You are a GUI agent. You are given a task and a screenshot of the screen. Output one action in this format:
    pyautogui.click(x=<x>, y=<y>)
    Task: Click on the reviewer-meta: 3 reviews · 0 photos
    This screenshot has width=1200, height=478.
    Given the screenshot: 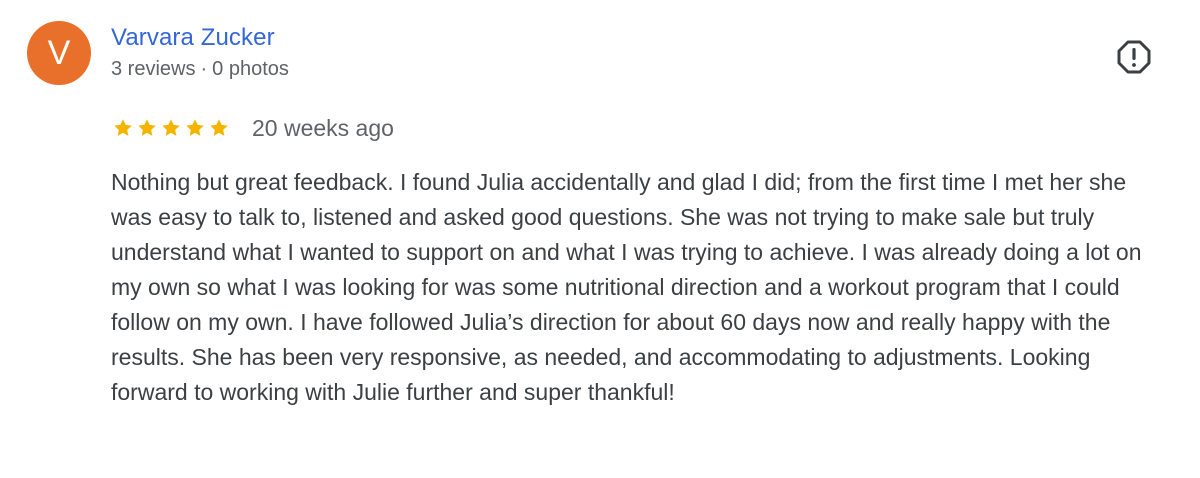 What is the action you would take?
    pyautogui.click(x=200, y=69)
    